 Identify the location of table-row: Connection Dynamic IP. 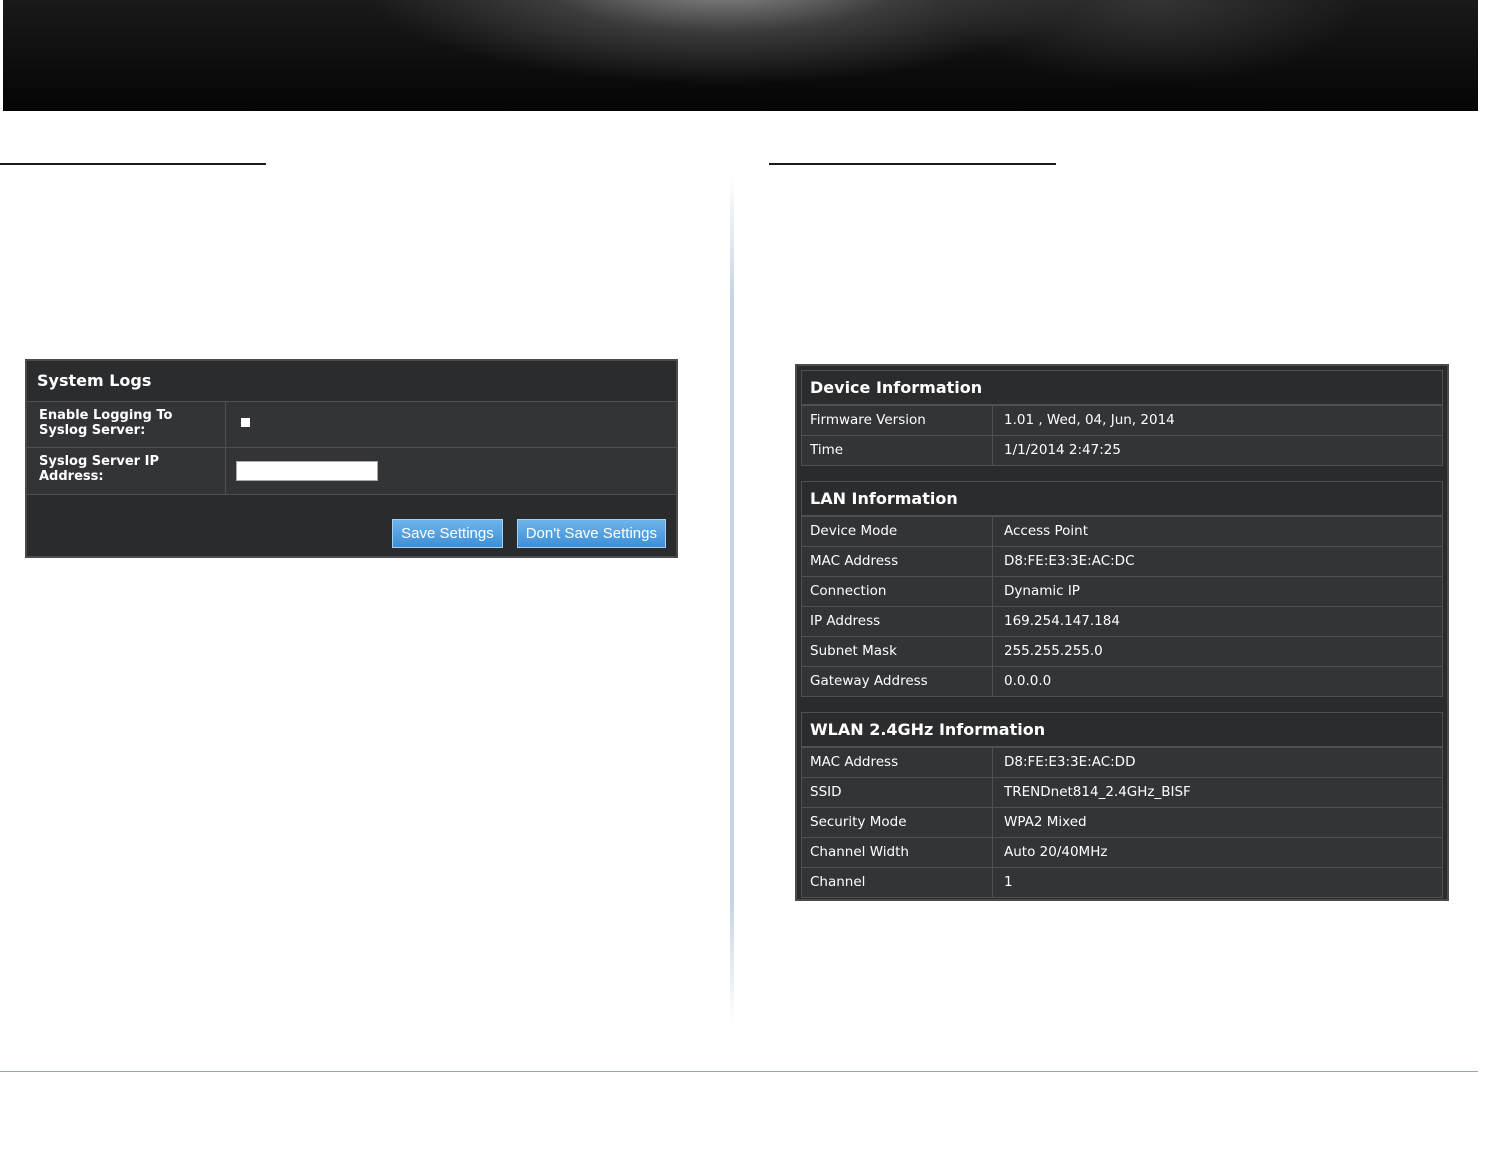
(1122, 591).